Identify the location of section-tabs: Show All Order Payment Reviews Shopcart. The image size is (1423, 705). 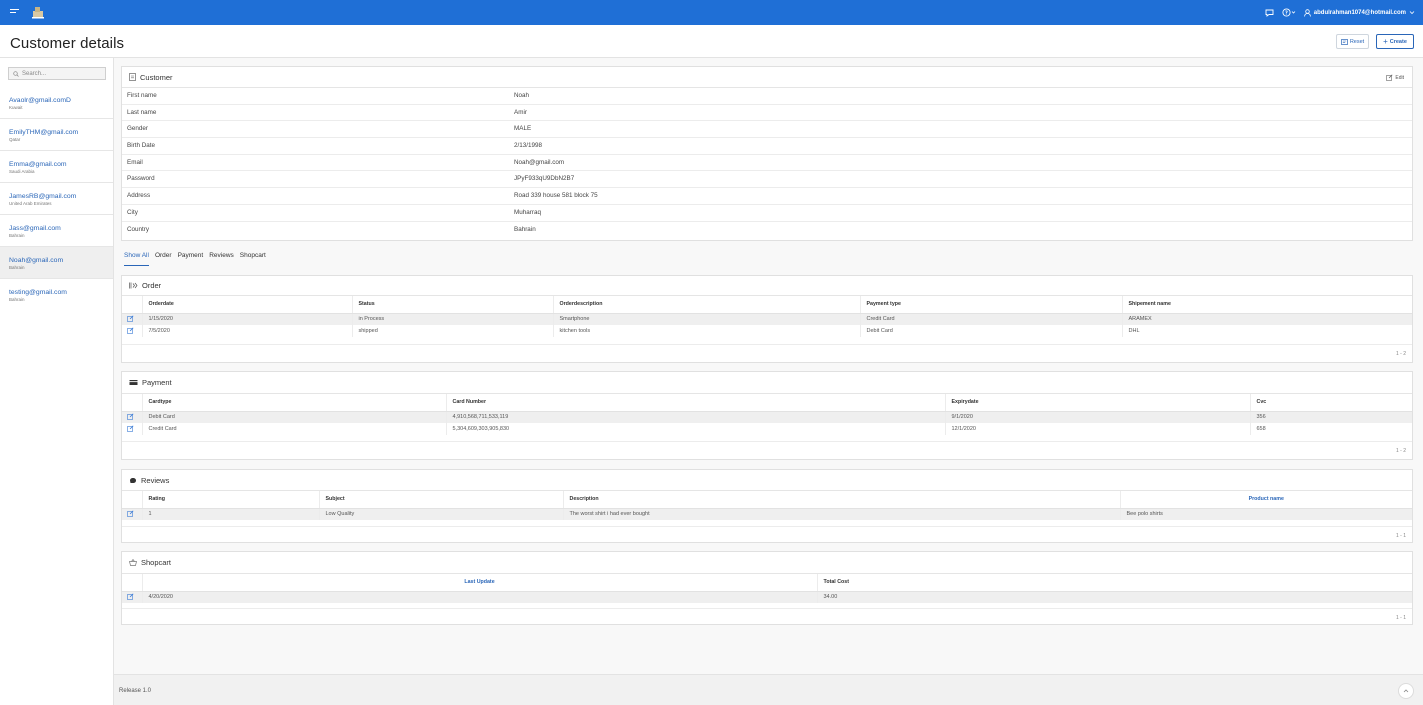
(195, 259).